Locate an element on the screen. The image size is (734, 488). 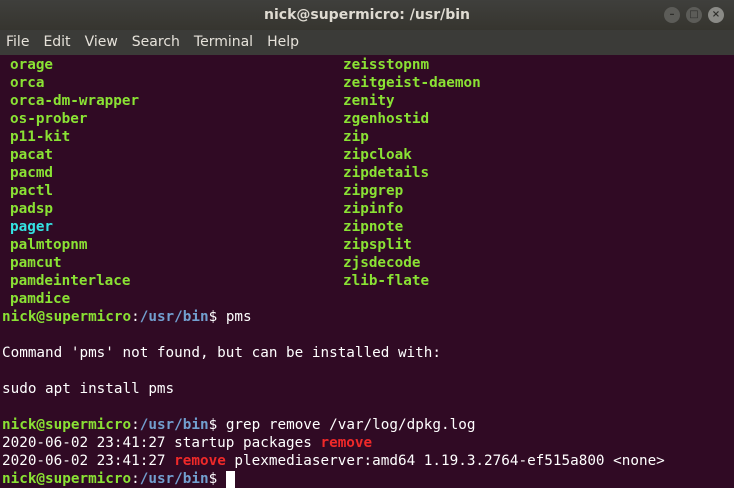
listing-item: zipnote is located at coordinates (373, 227).